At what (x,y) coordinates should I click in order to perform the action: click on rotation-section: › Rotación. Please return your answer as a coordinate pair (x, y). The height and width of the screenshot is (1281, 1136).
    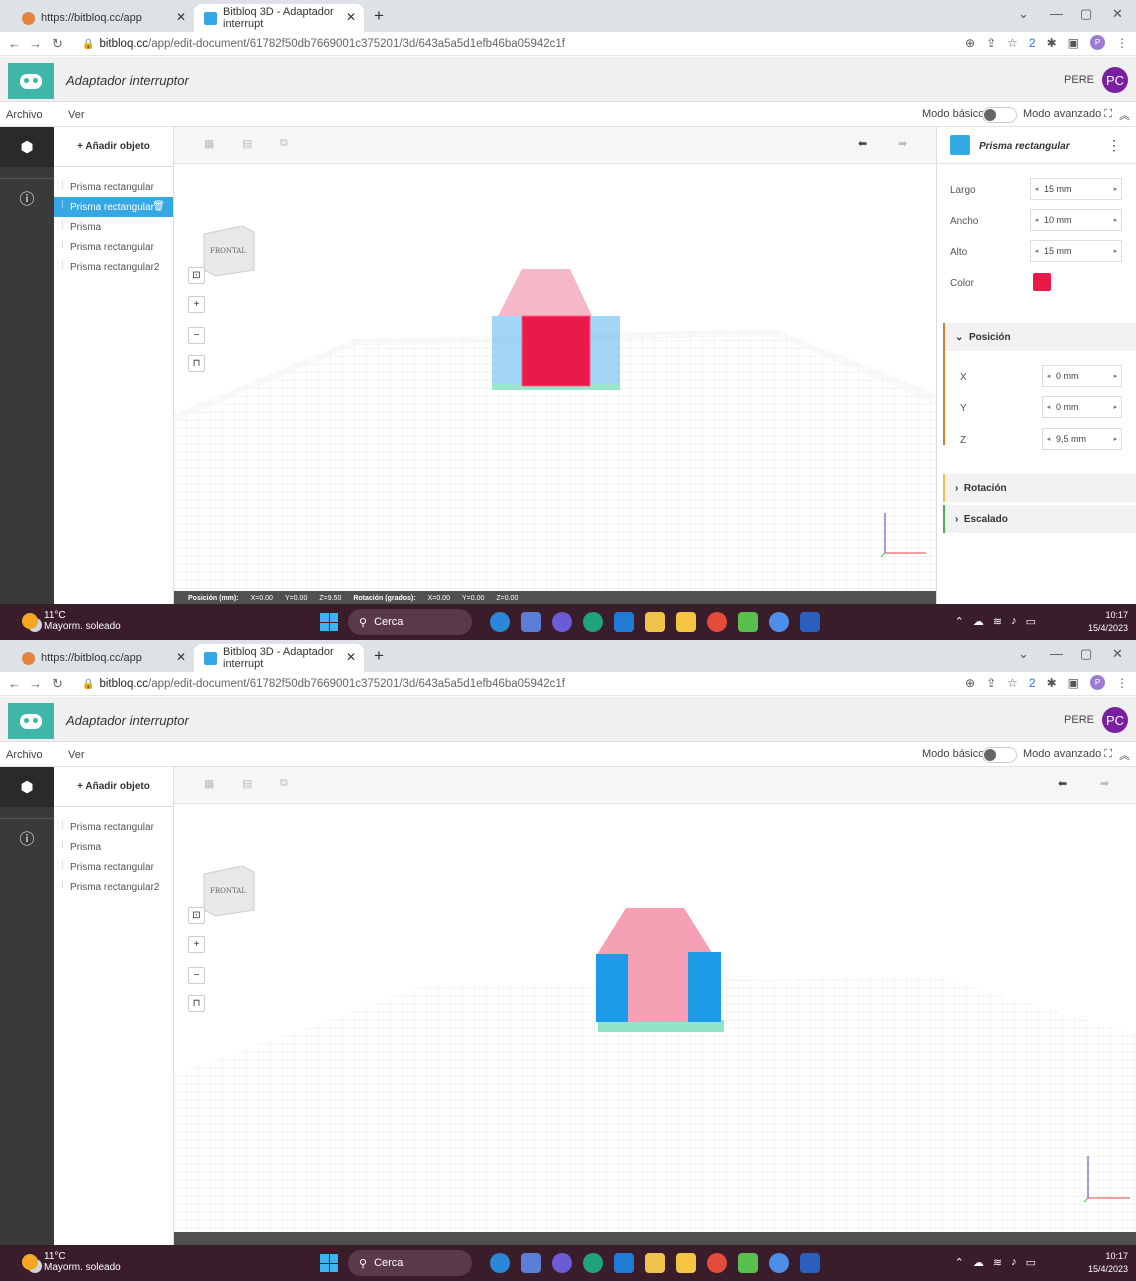
    Looking at the image, I should click on (1039, 488).